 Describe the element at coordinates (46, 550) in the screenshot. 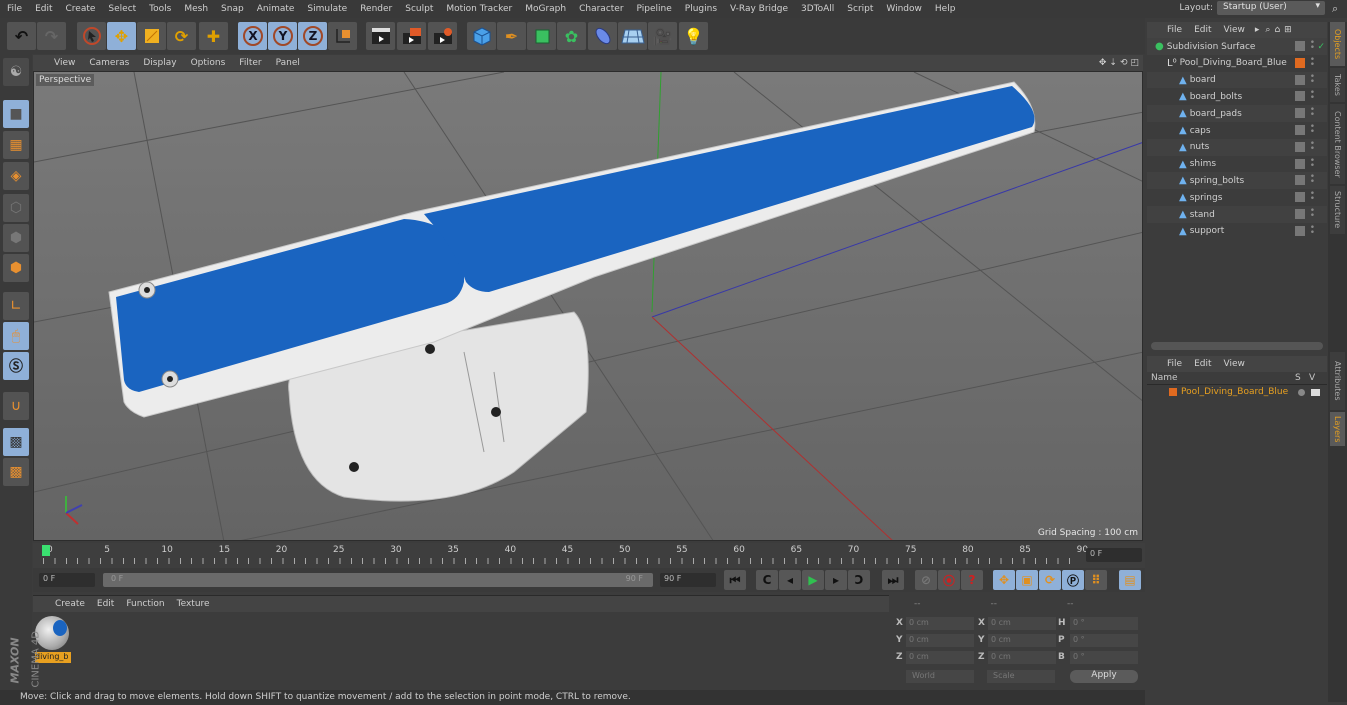

I see `playhead` at that location.